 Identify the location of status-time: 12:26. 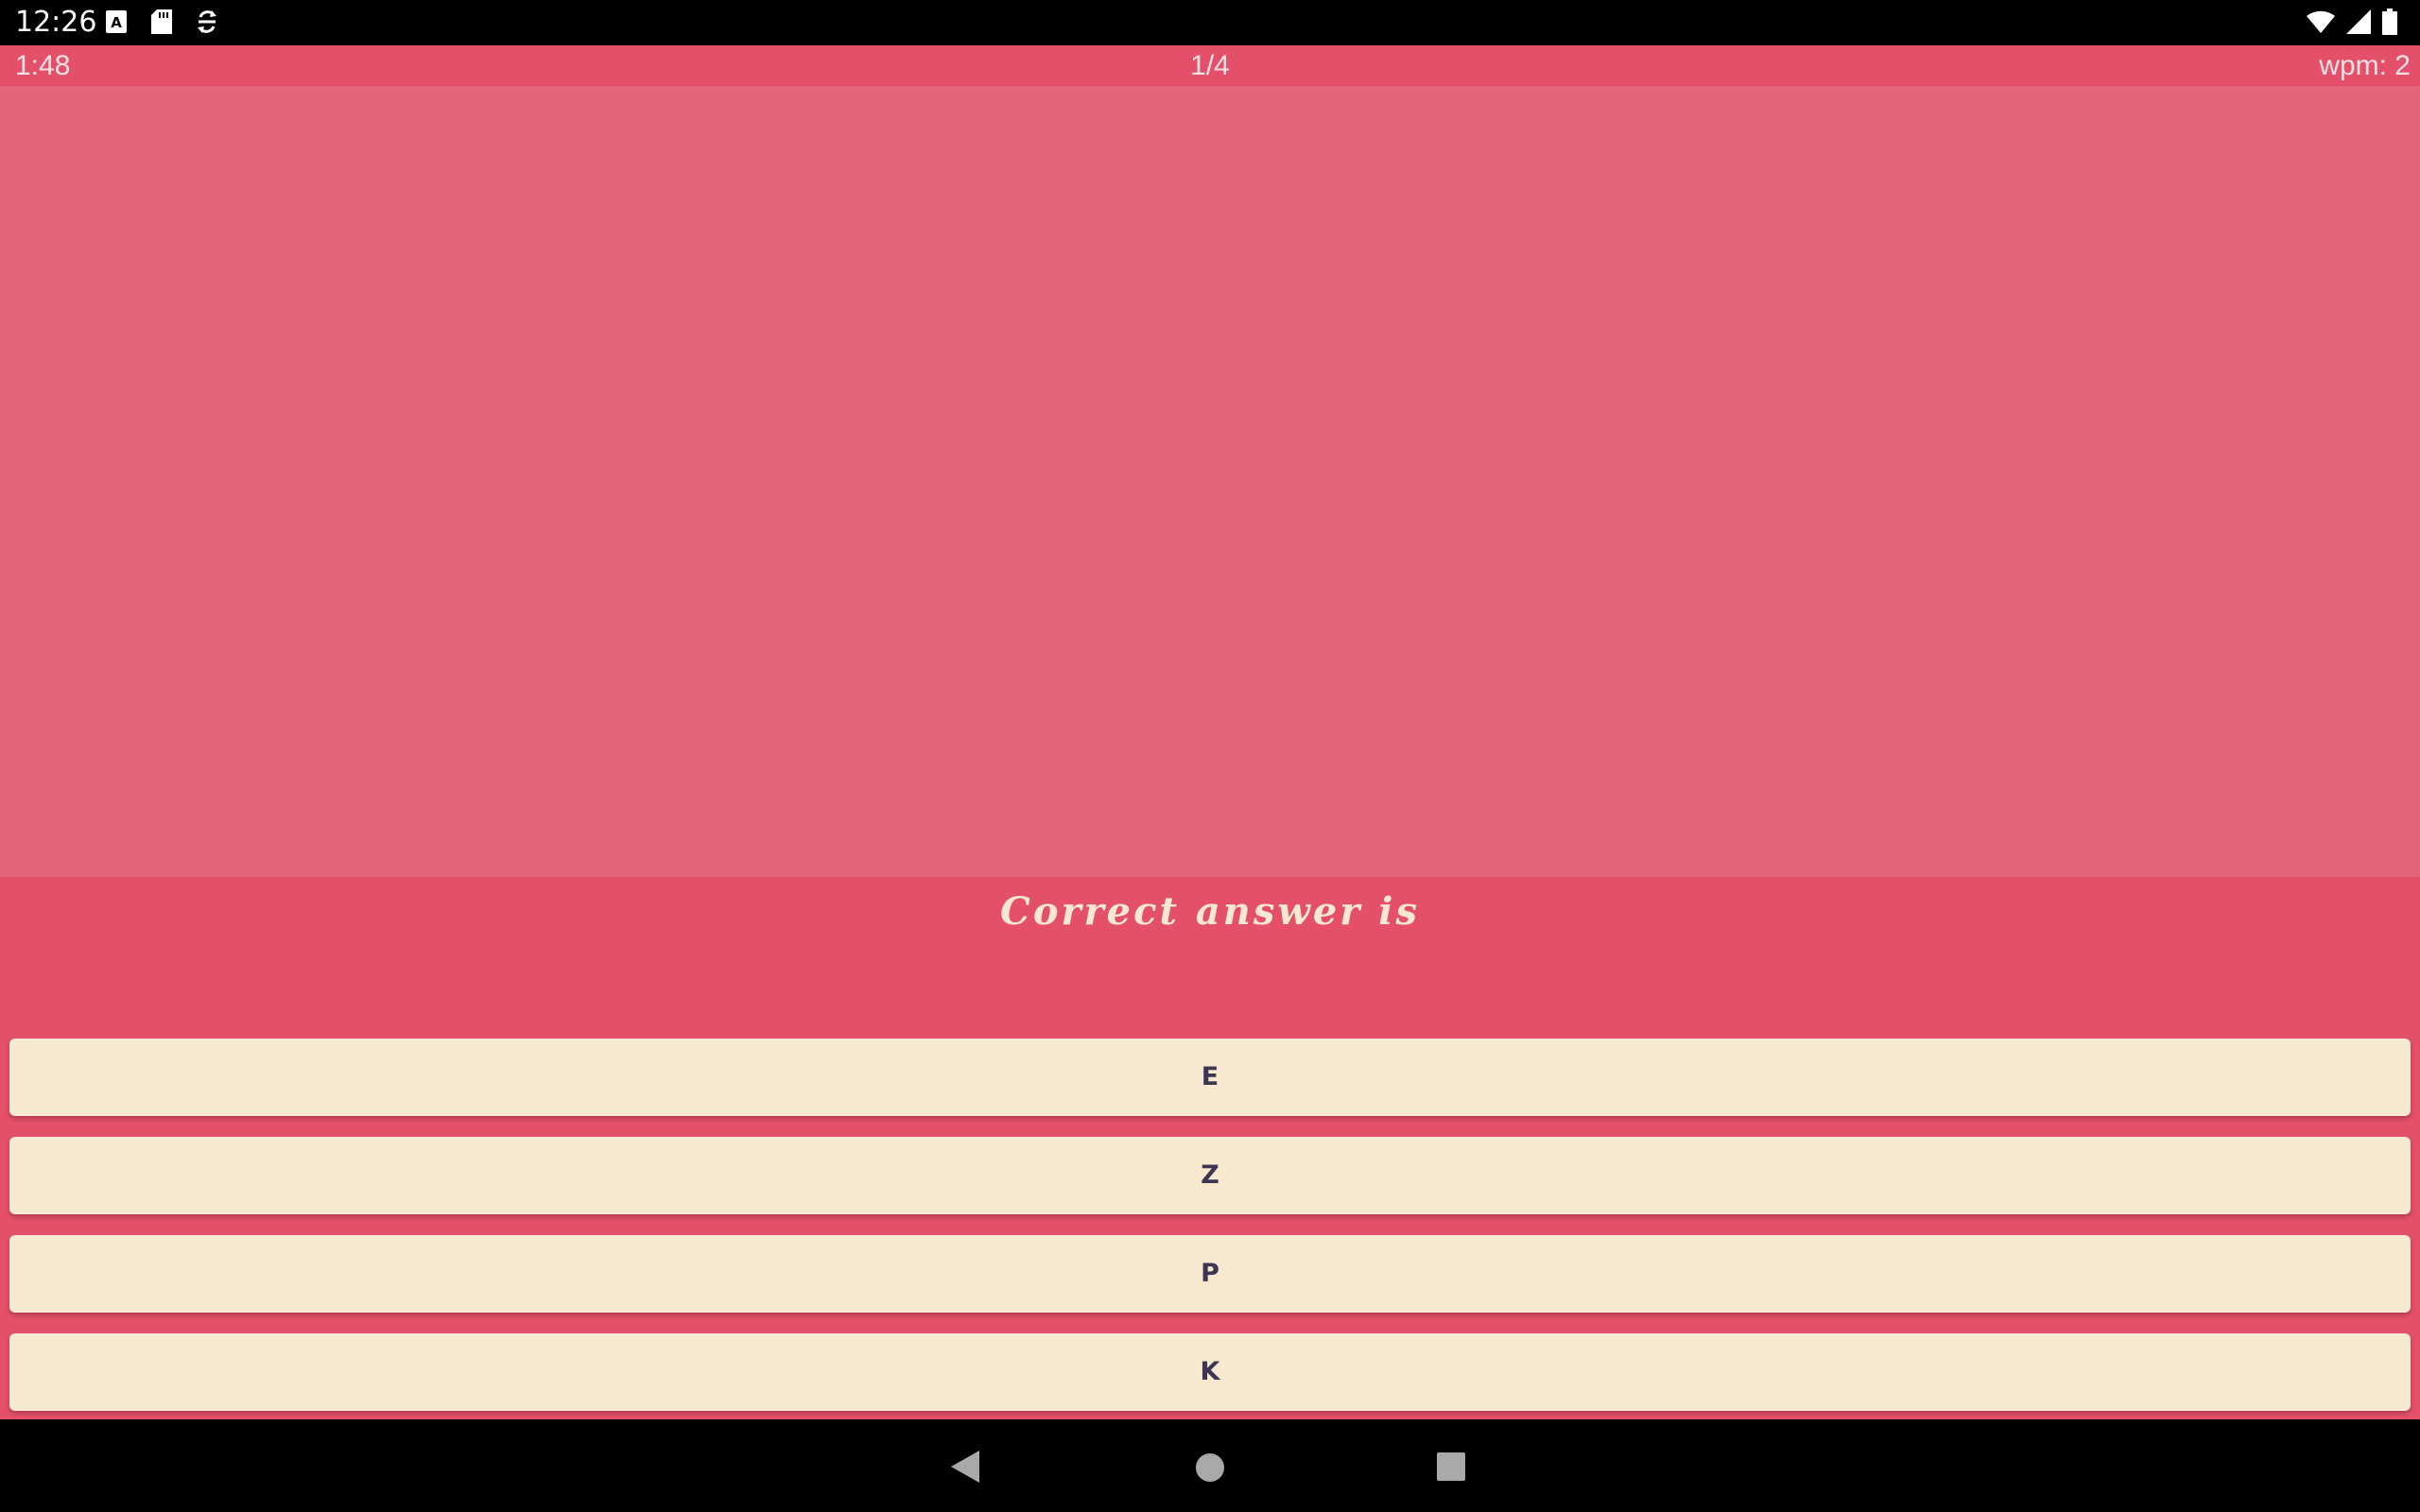
(56, 22).